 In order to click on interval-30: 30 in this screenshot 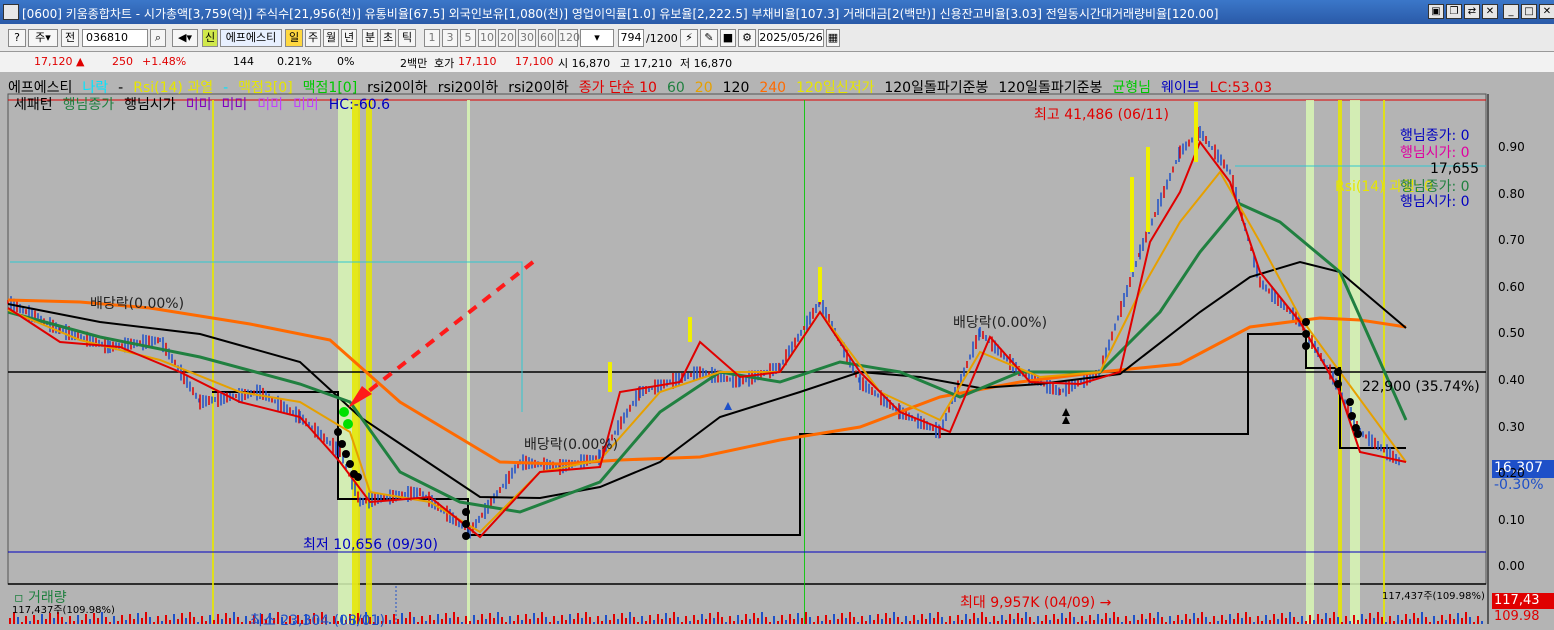, I will do `click(527, 38)`.